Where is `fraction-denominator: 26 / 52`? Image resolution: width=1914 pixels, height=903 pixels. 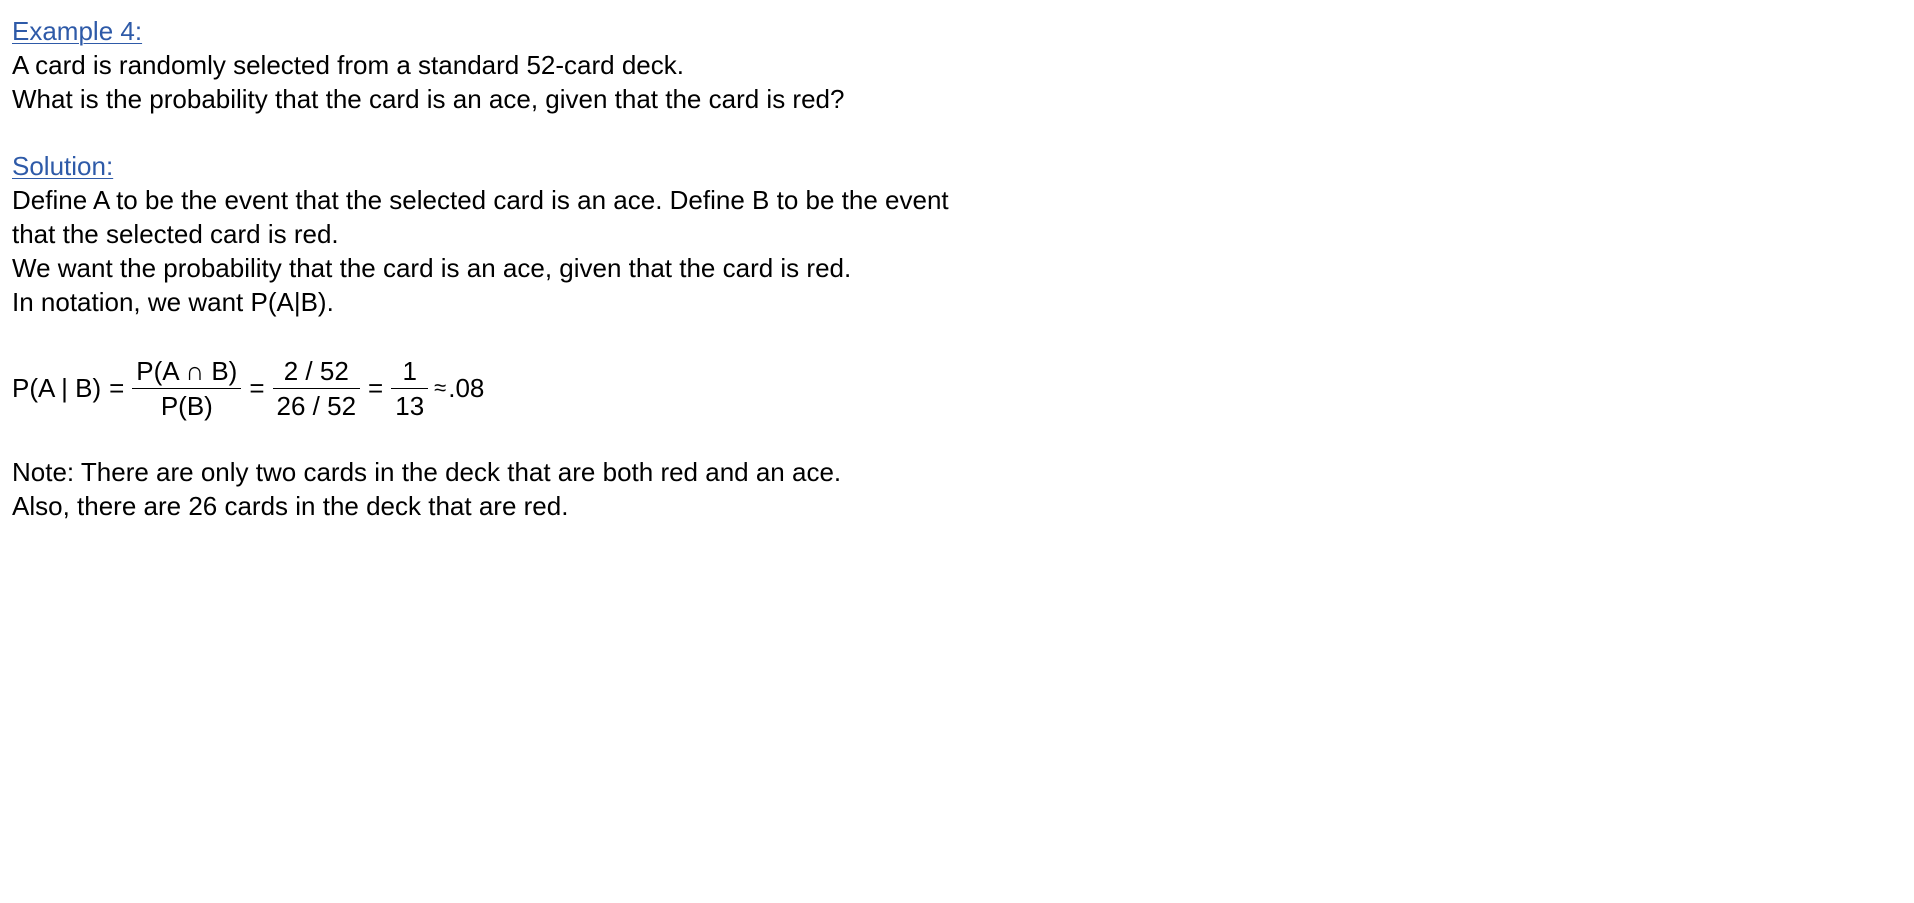
fraction-denominator: 26 / 52 is located at coordinates (316, 405).